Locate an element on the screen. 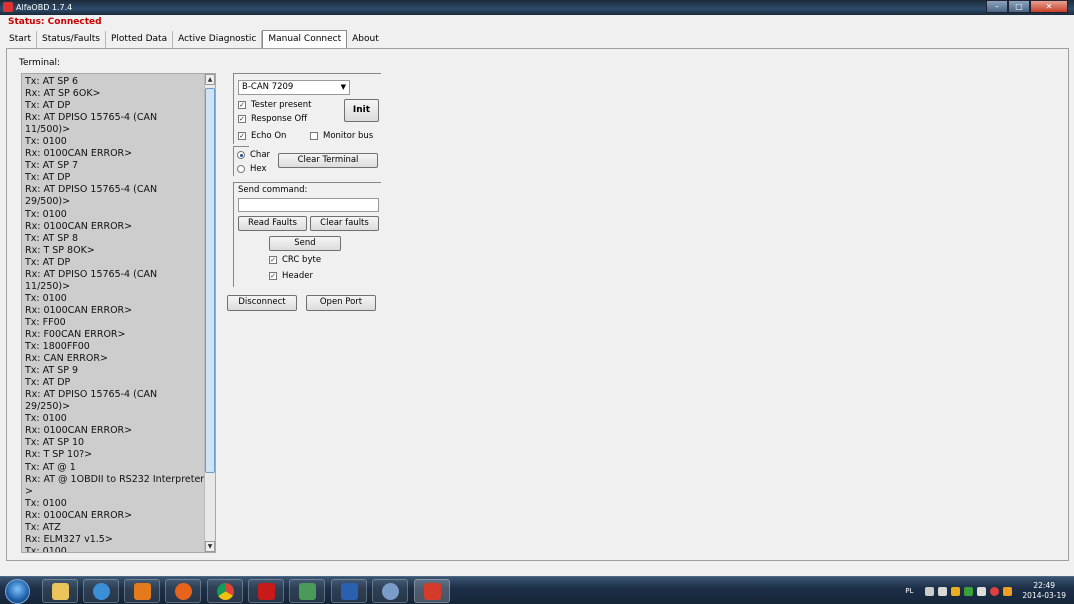 This screenshot has height=604, width=1074. taskbar-word is located at coordinates (349, 591).